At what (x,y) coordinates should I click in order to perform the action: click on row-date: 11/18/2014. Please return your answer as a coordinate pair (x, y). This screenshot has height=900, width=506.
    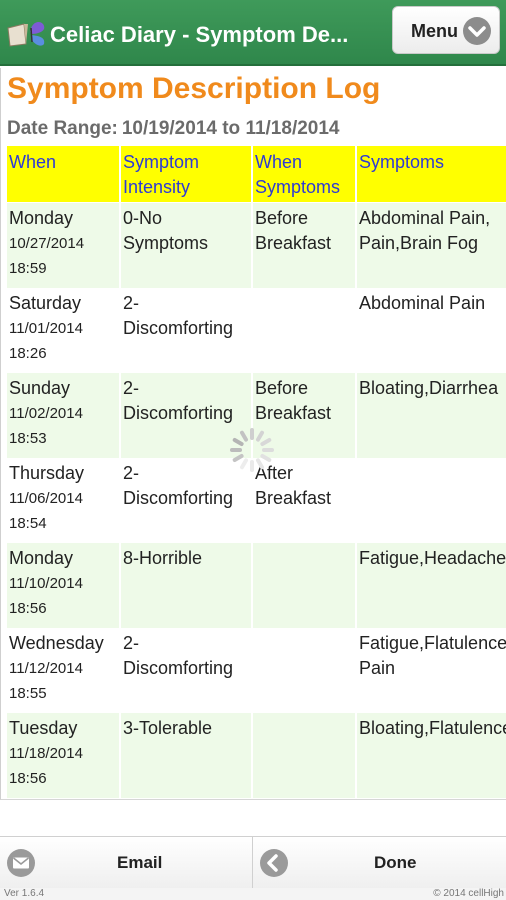
    Looking at the image, I should click on (46, 753).